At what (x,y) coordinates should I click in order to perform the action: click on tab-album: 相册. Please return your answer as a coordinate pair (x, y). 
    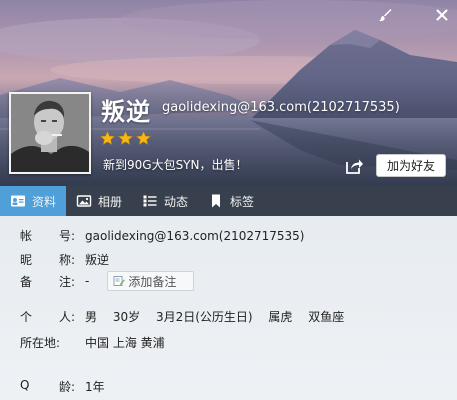
    Looking at the image, I should click on (99, 201).